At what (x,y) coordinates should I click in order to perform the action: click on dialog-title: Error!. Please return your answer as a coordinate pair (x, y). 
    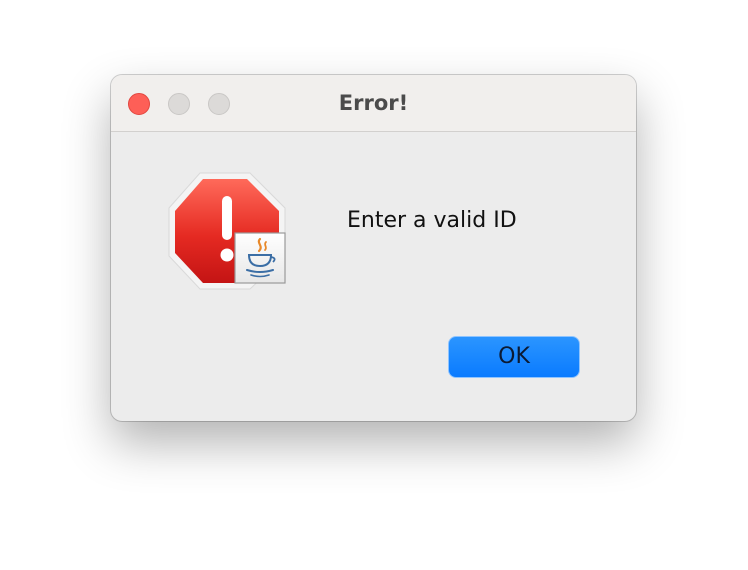
    Looking at the image, I should click on (373, 103).